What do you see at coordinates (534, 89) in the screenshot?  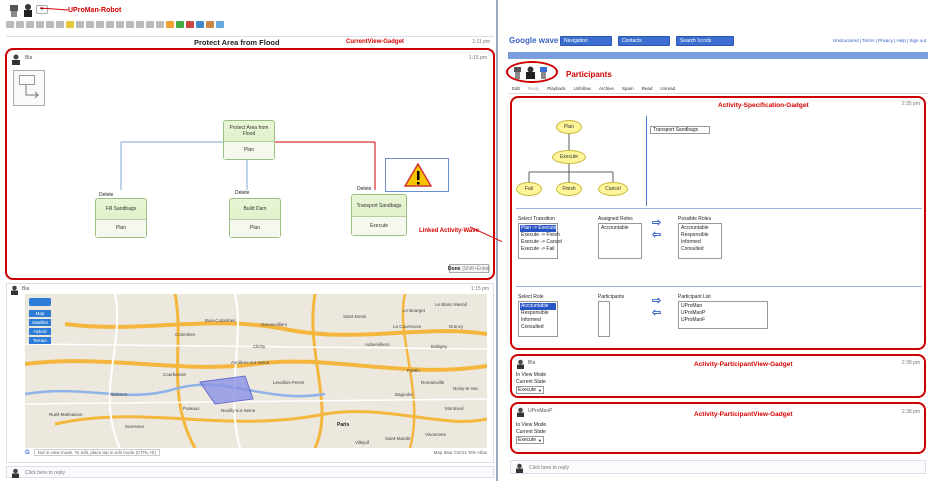 I see `toolbar-reply: Reply` at bounding box center [534, 89].